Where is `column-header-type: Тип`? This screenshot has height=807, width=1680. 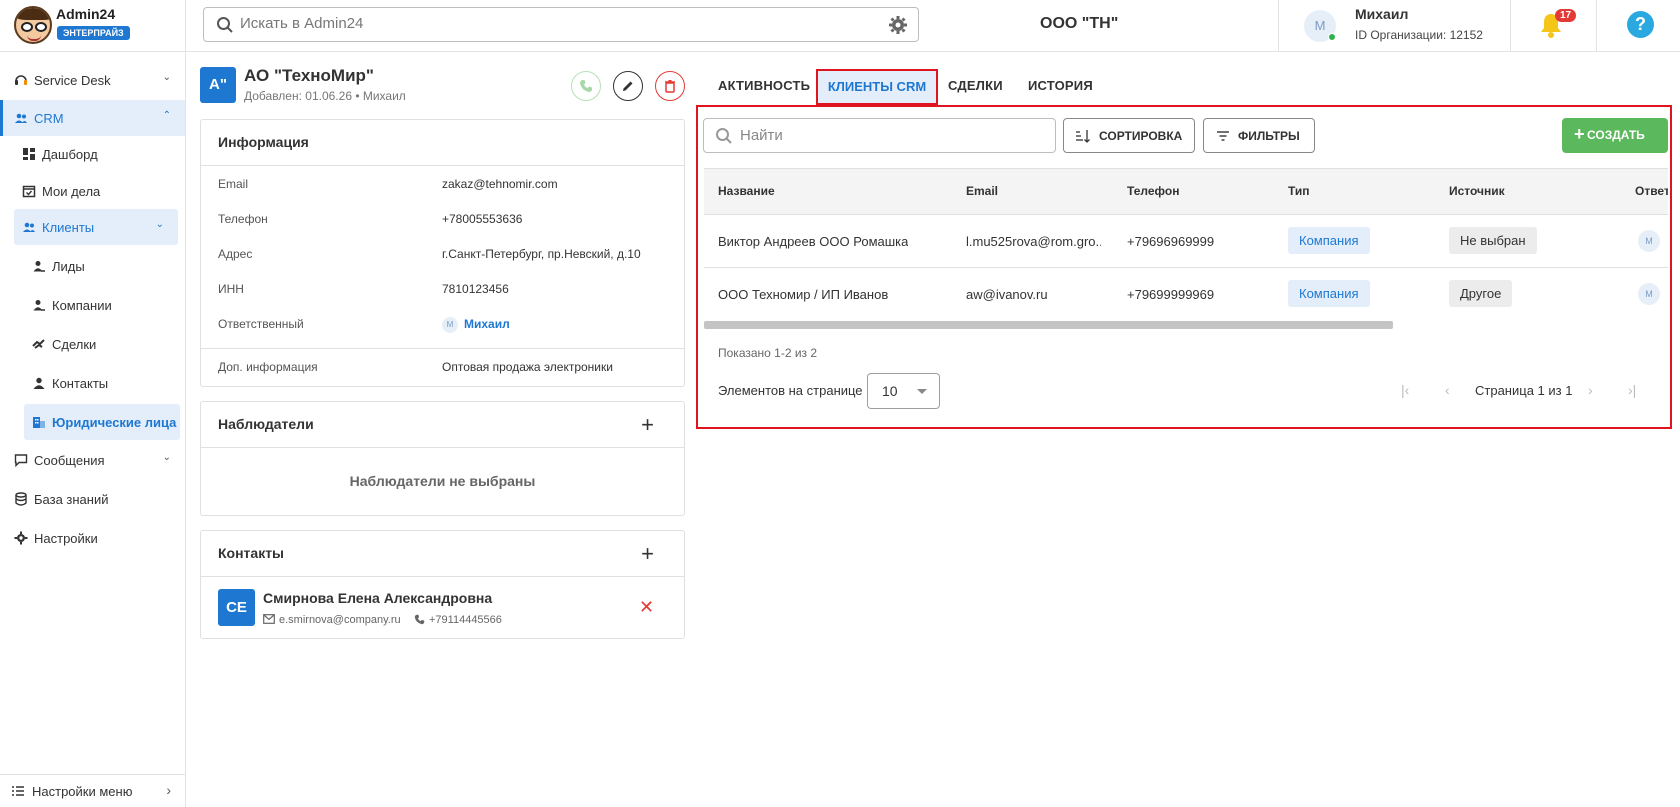
column-header-type: Тип is located at coordinates (1299, 191).